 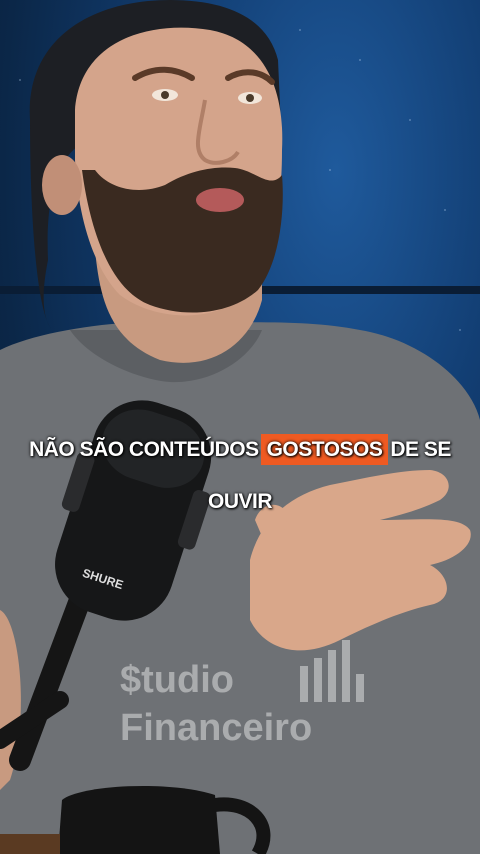 I want to click on subtitle-text: NÃO SÃO CONTEÚDOS, so click(x=144, y=449).